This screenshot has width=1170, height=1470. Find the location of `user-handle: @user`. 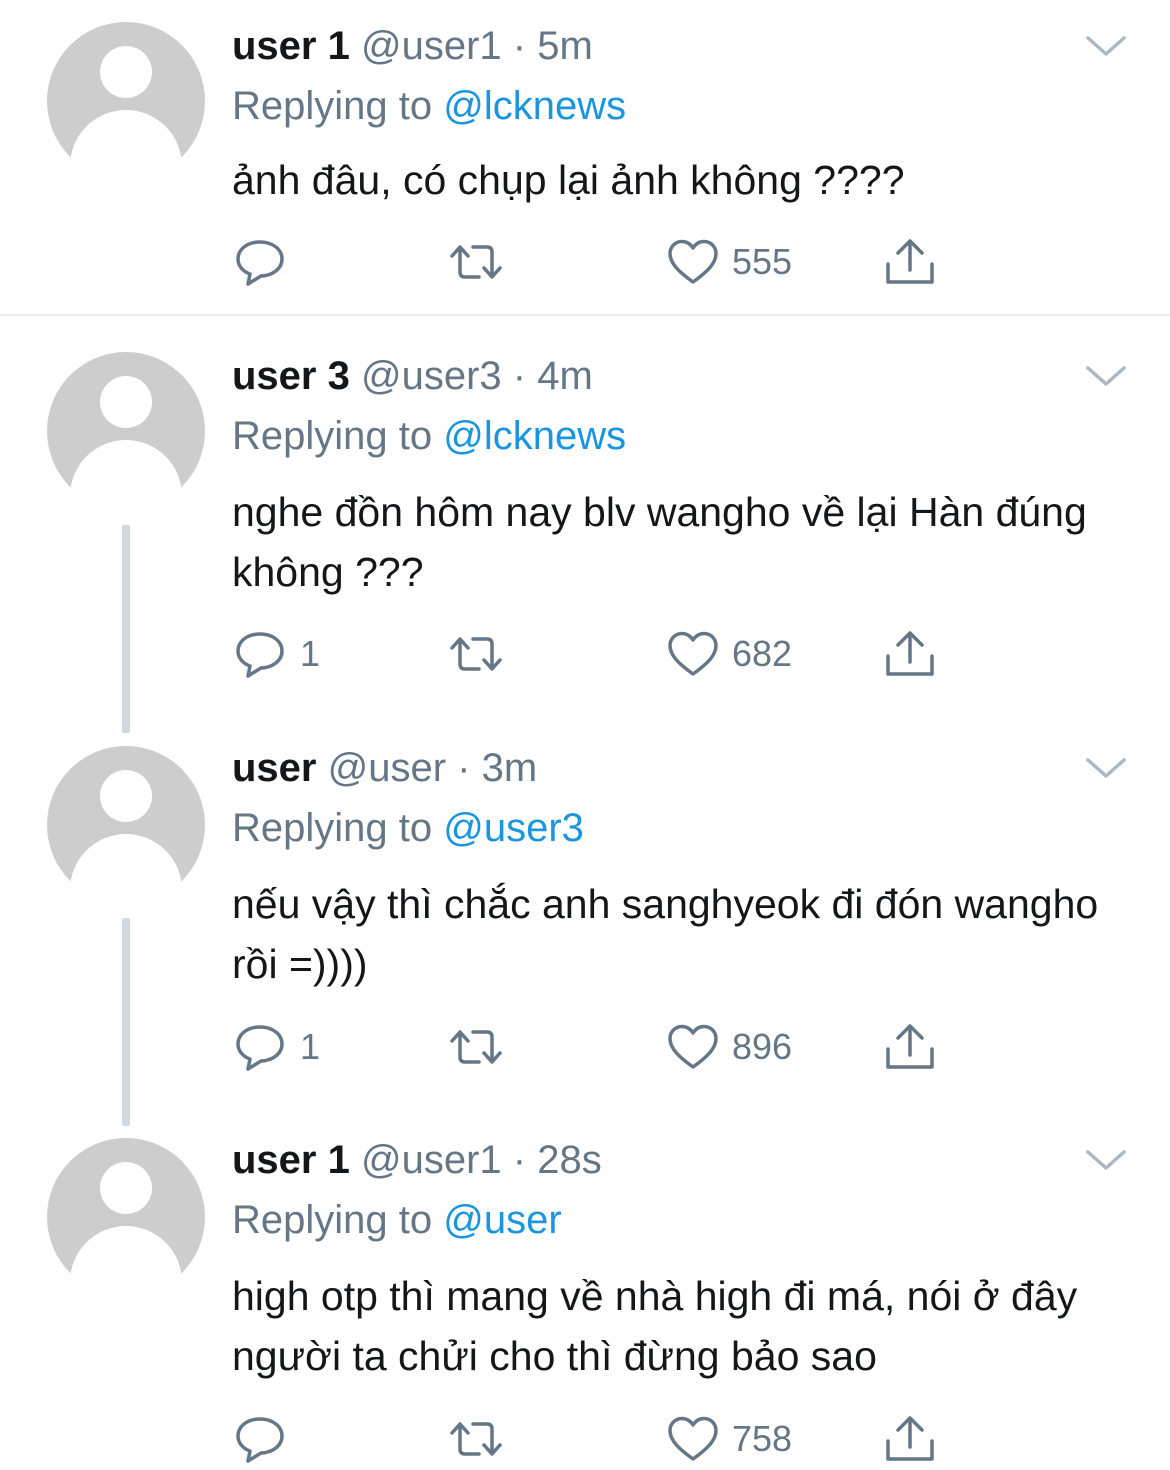

user-handle: @user is located at coordinates (387, 768).